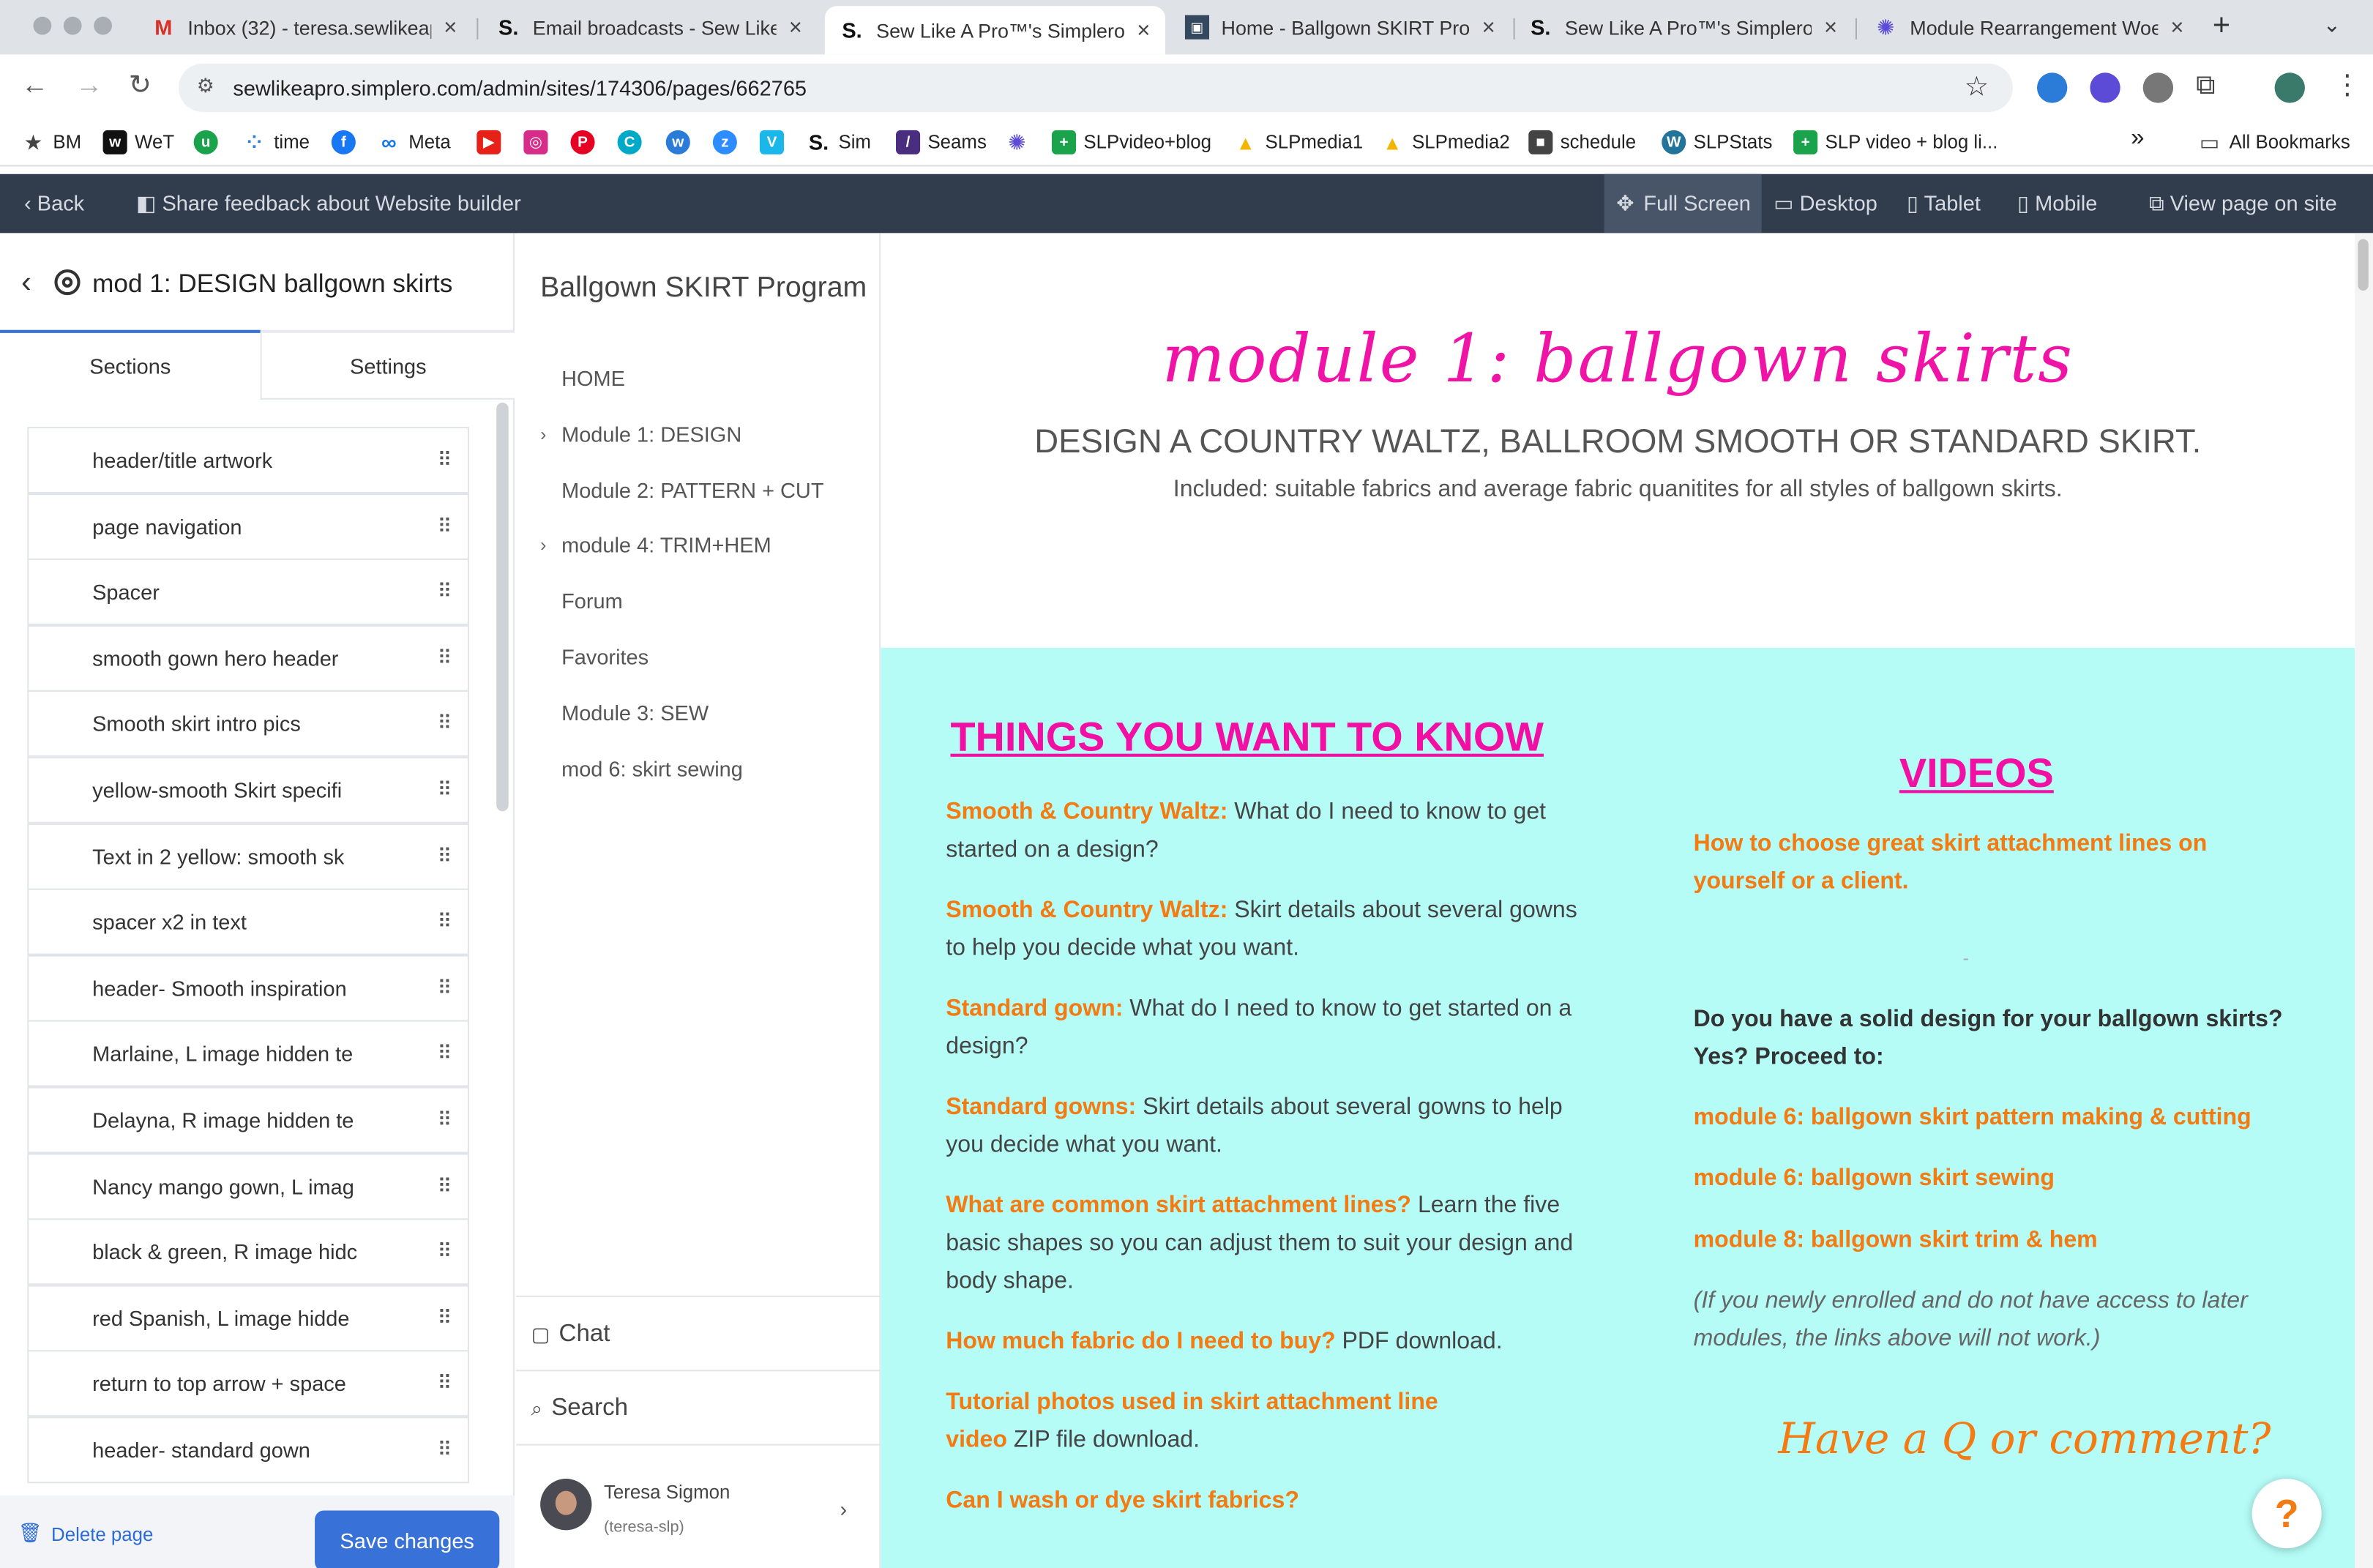 The width and height of the screenshot is (2373, 1568). Describe the element at coordinates (652, 768) in the screenshot. I see `course-menu-item: mod 6: skirt sewing` at that location.